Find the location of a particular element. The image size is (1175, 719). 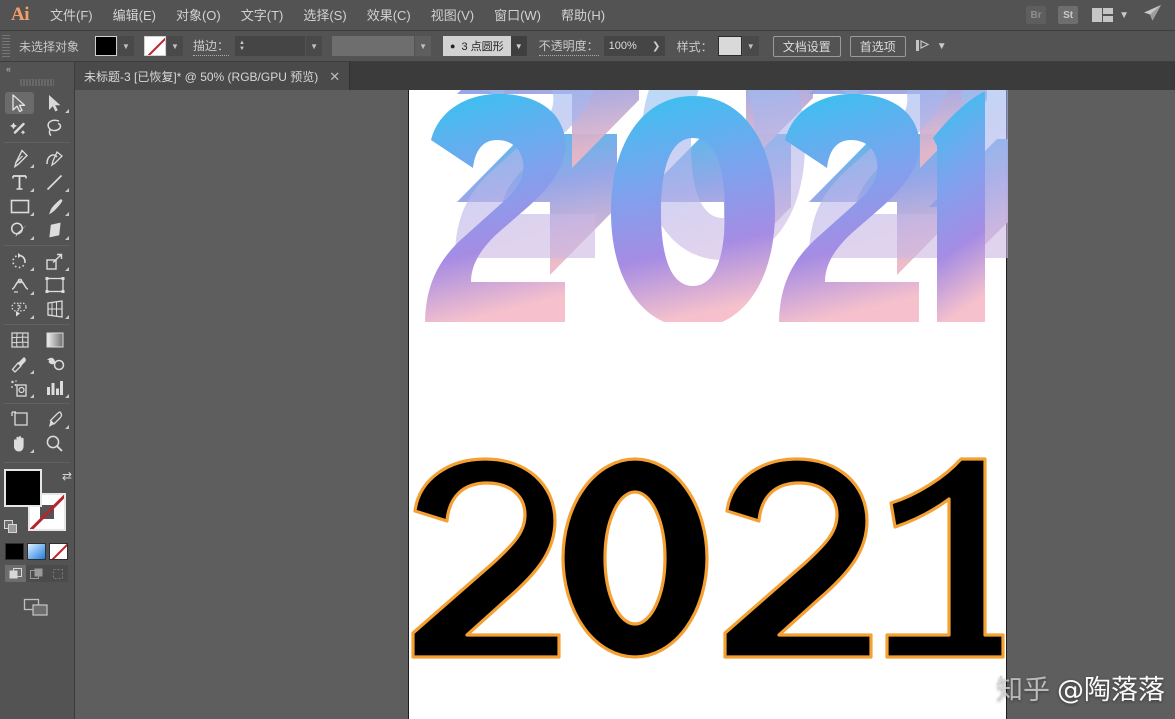

gradient-tool is located at coordinates (54, 340).